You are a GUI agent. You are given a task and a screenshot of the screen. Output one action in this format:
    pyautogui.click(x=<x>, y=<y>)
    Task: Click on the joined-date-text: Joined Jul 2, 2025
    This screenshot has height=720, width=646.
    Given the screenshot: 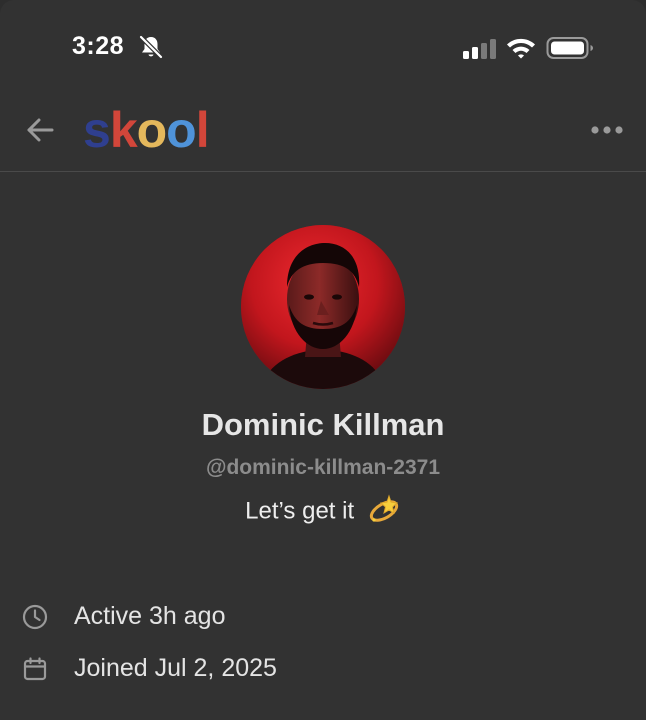 What is the action you would take?
    pyautogui.click(x=175, y=668)
    